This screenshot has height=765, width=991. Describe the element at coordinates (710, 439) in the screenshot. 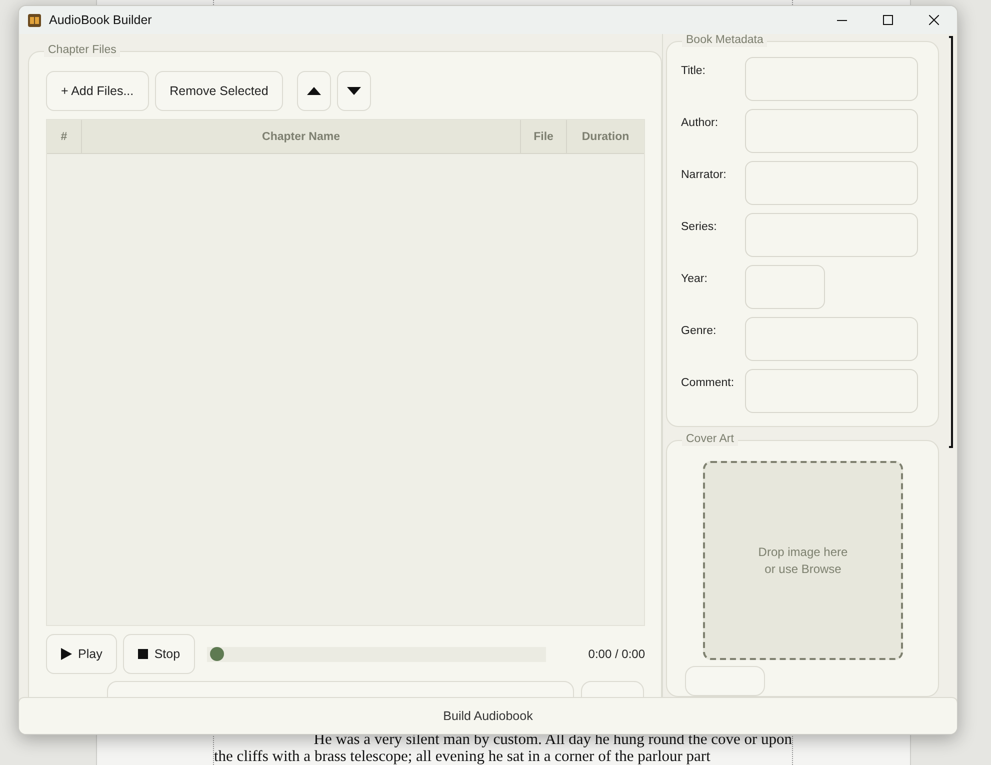

I see `group-title: Cover Art` at that location.